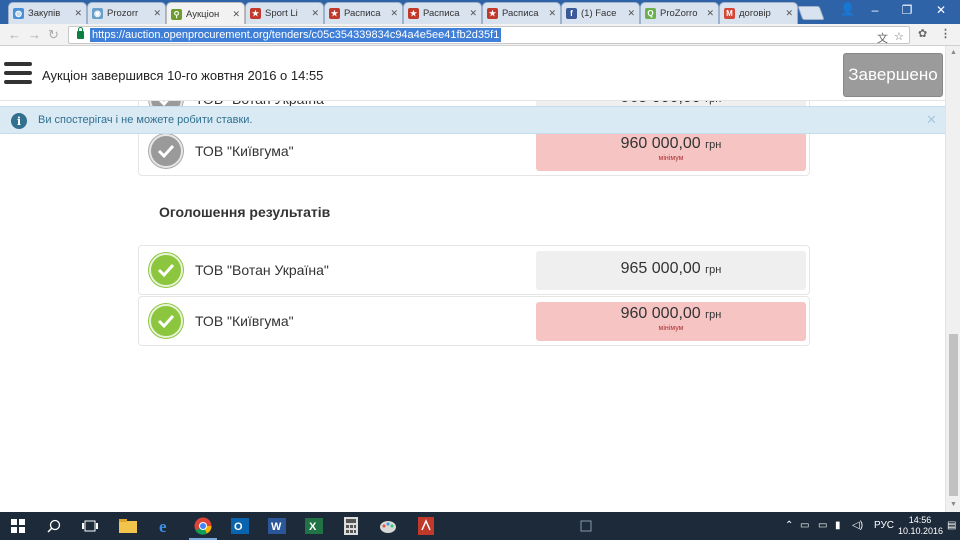  What do you see at coordinates (953, 504) in the screenshot?
I see `scroll-down-icon: ▼` at bounding box center [953, 504].